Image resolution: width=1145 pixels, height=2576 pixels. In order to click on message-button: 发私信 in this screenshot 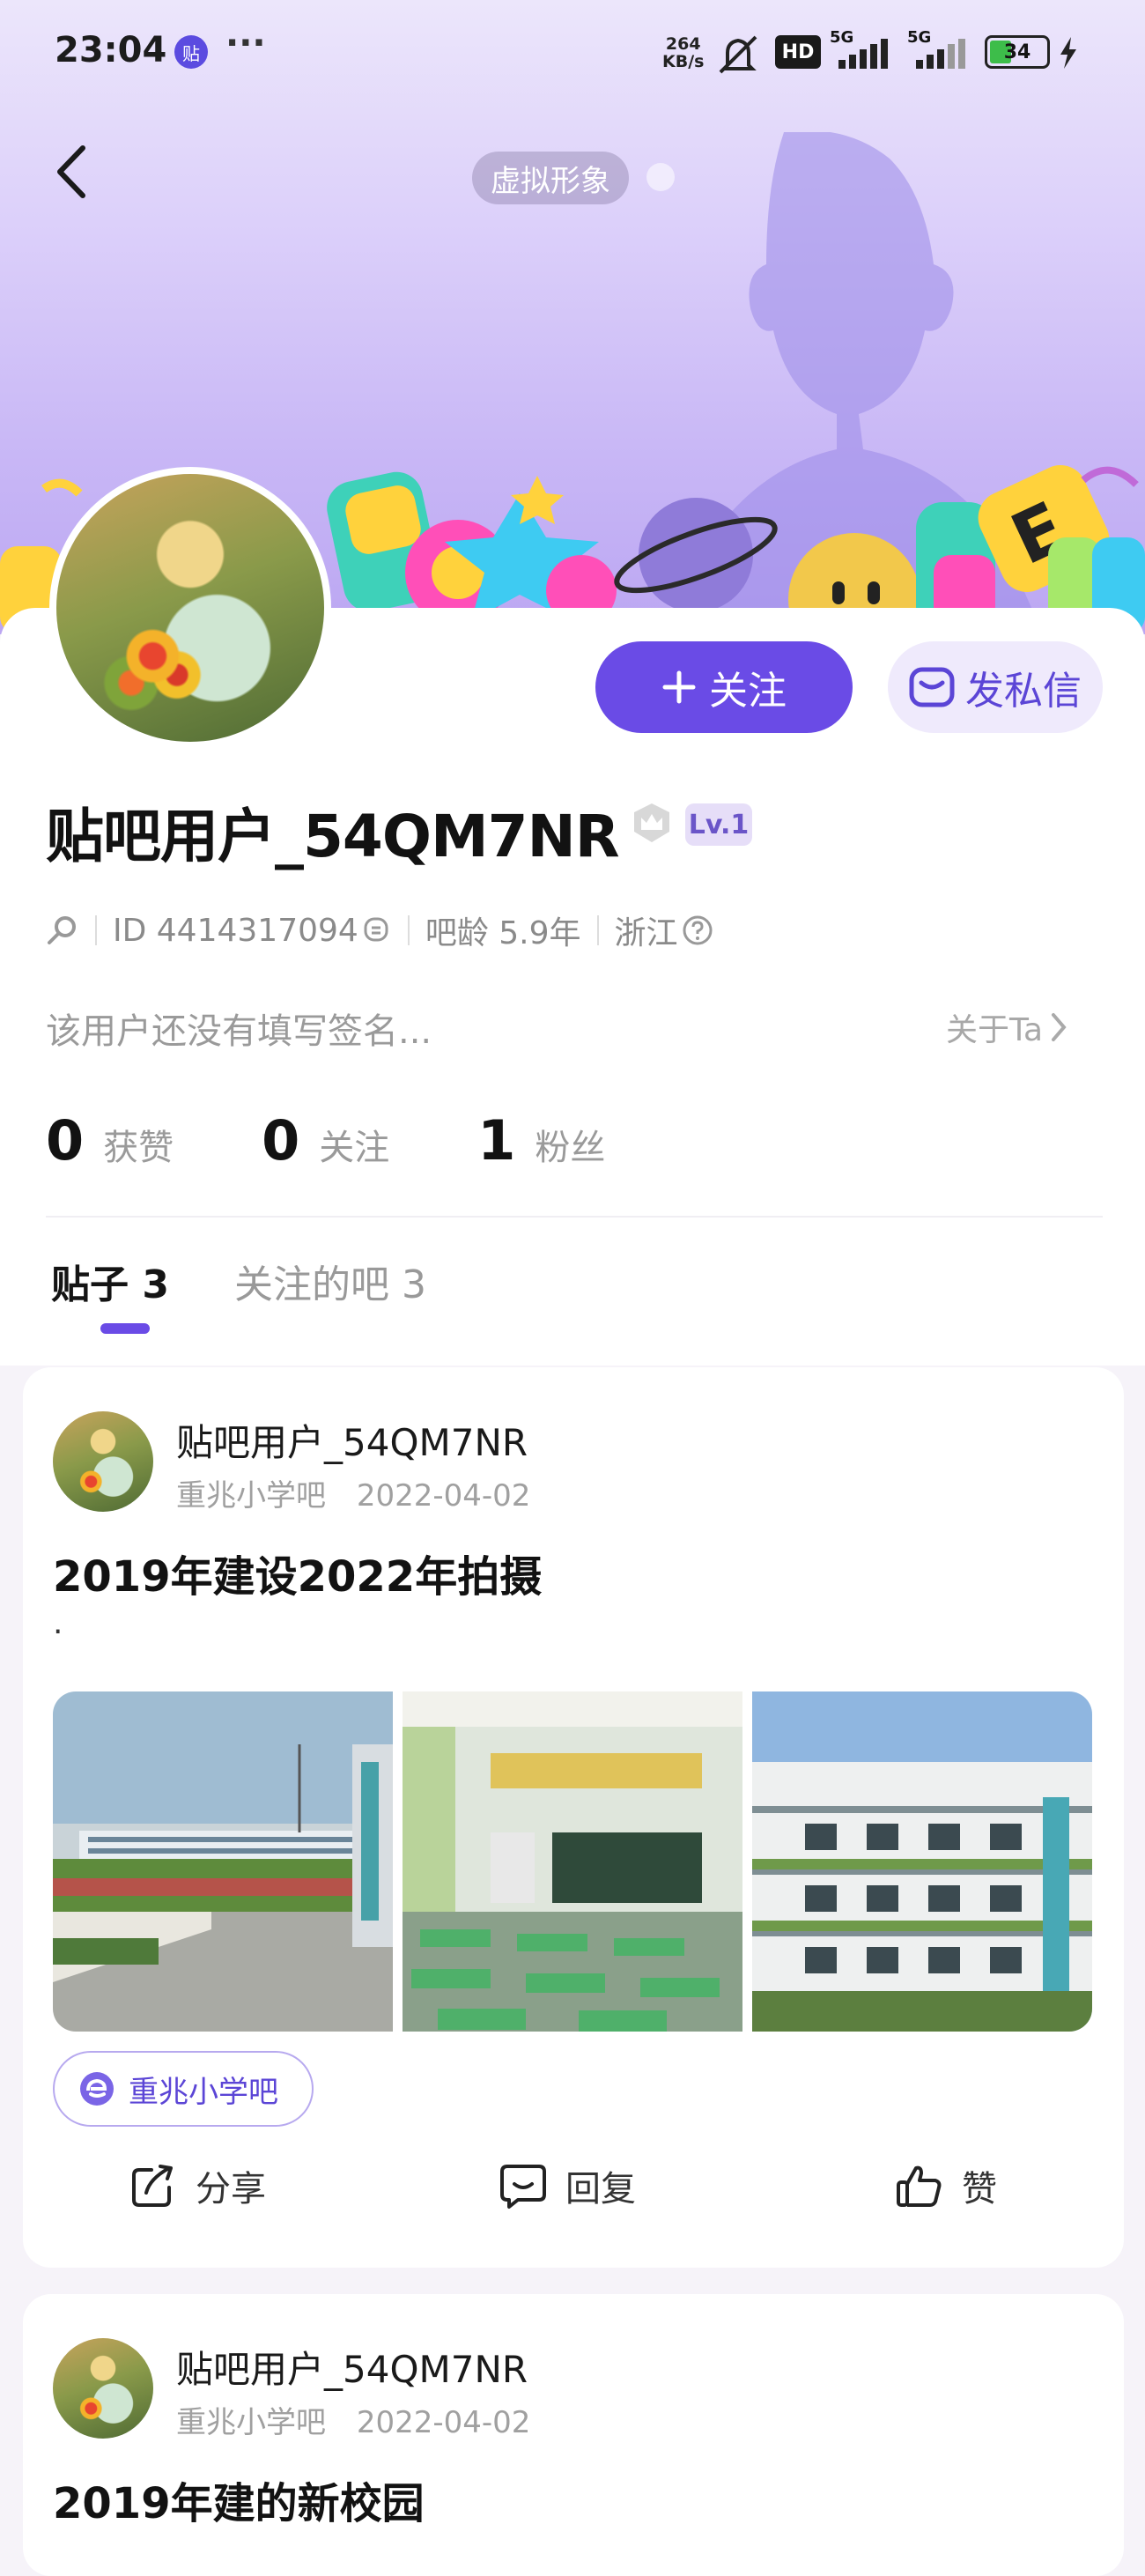, I will do `click(995, 687)`.